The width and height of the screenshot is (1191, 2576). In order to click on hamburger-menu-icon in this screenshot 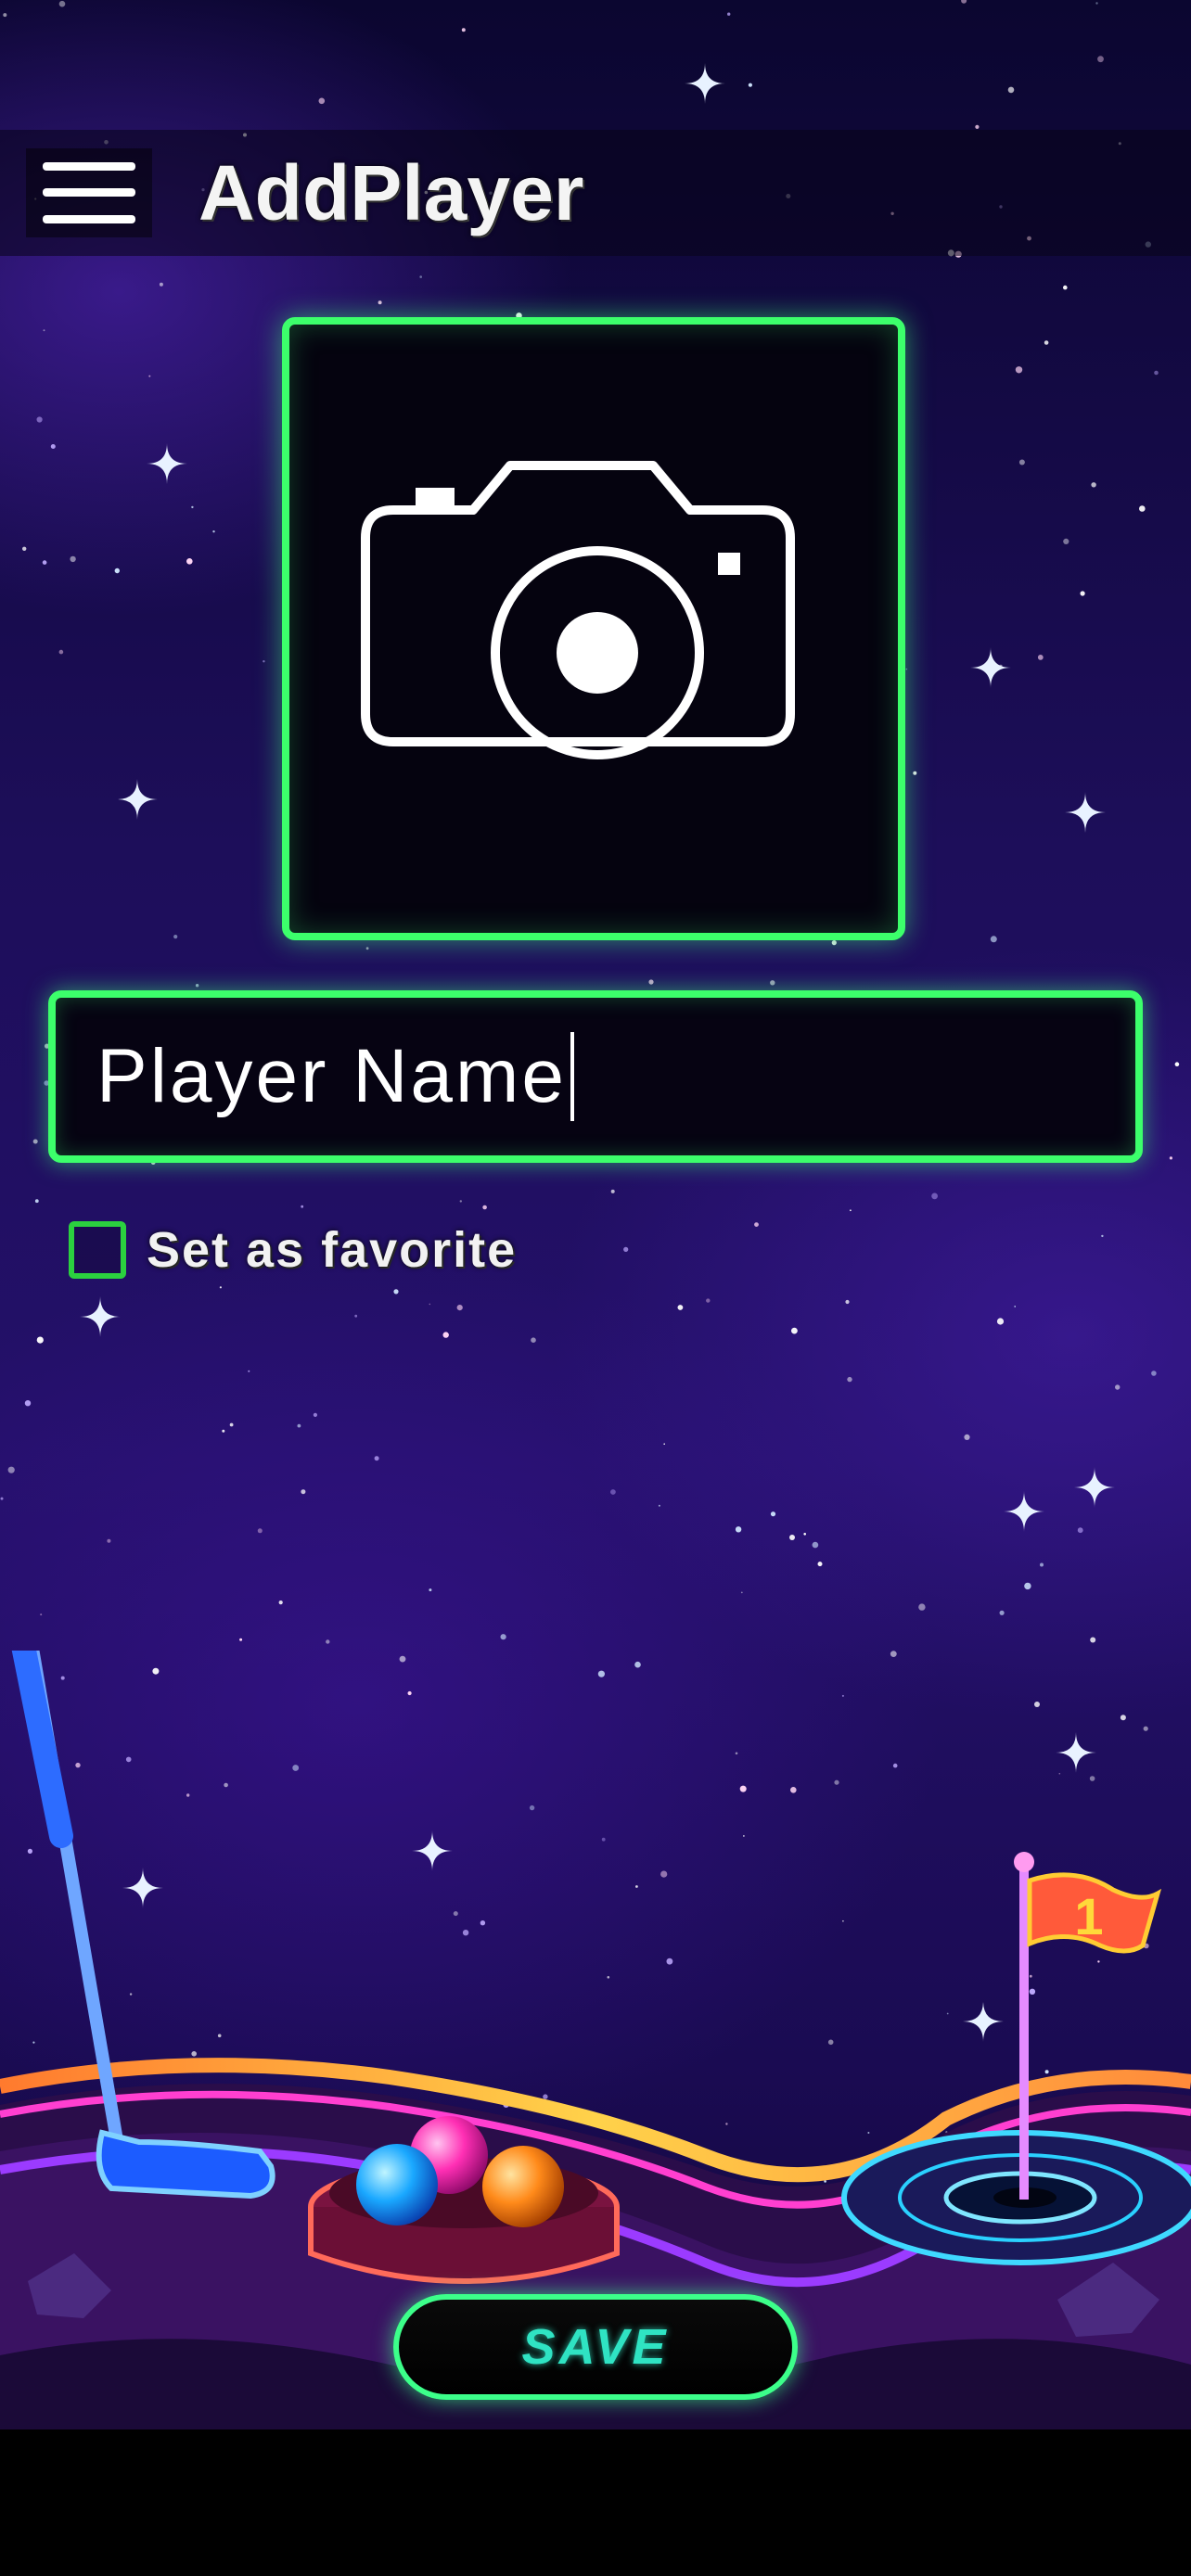, I will do `click(89, 192)`.